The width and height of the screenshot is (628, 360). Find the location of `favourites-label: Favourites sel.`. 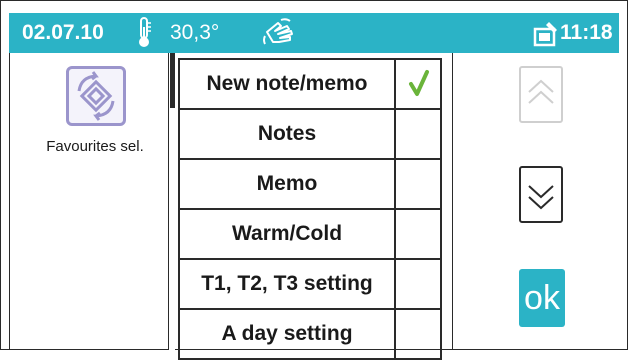

favourites-label: Favourites sel. is located at coordinates (95, 146).